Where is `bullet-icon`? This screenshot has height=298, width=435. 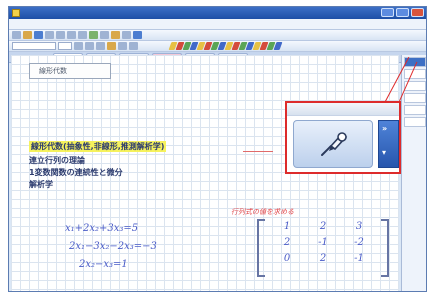 bullet-icon is located at coordinates (122, 46).